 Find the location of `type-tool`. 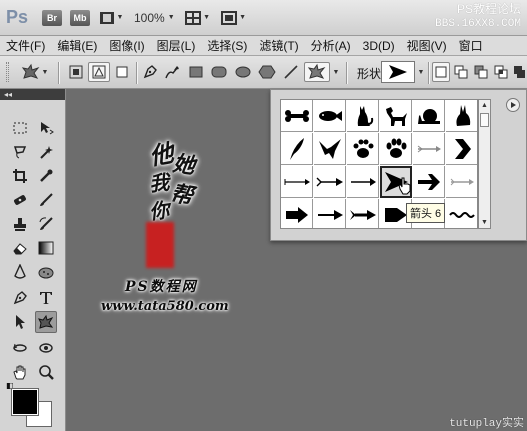

type-tool is located at coordinates (46, 298).